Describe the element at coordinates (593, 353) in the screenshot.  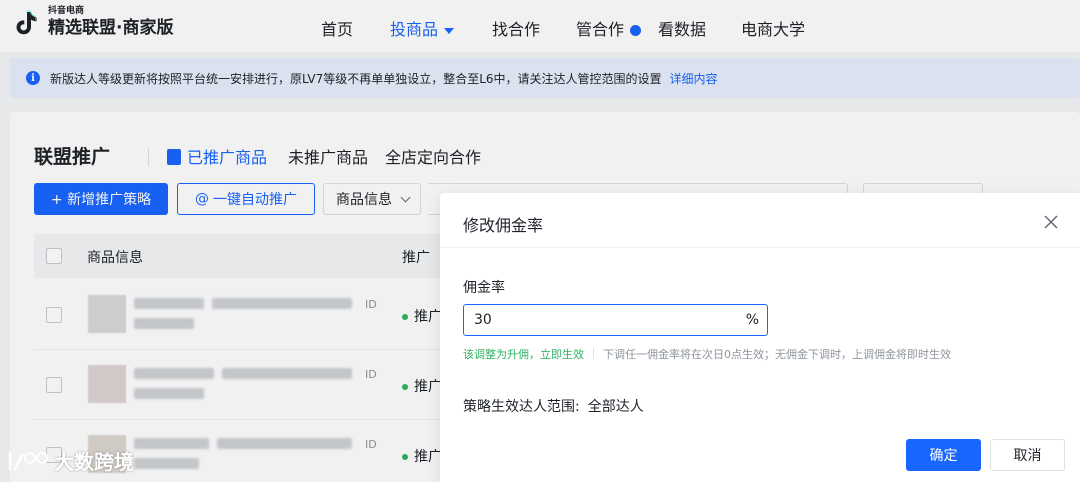
I see `hint-divider` at that location.